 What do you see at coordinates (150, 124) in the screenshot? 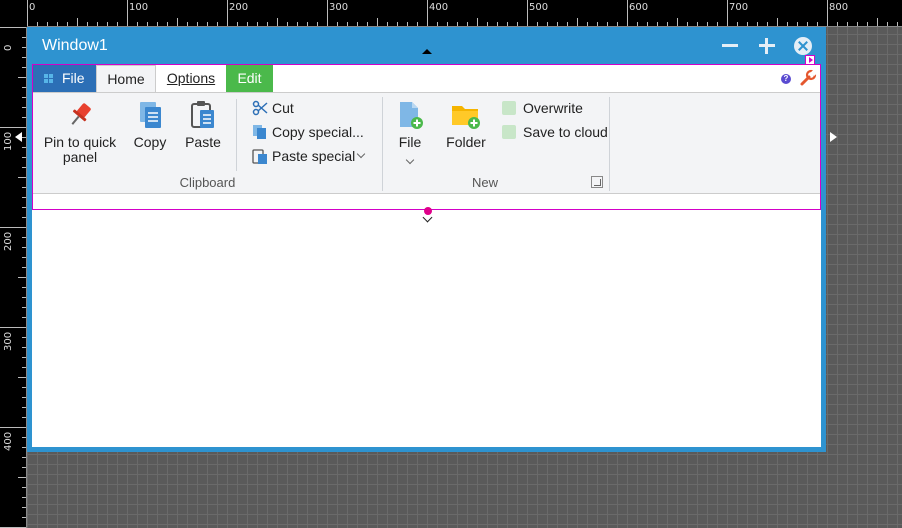
I see `copy-button: Copy` at bounding box center [150, 124].